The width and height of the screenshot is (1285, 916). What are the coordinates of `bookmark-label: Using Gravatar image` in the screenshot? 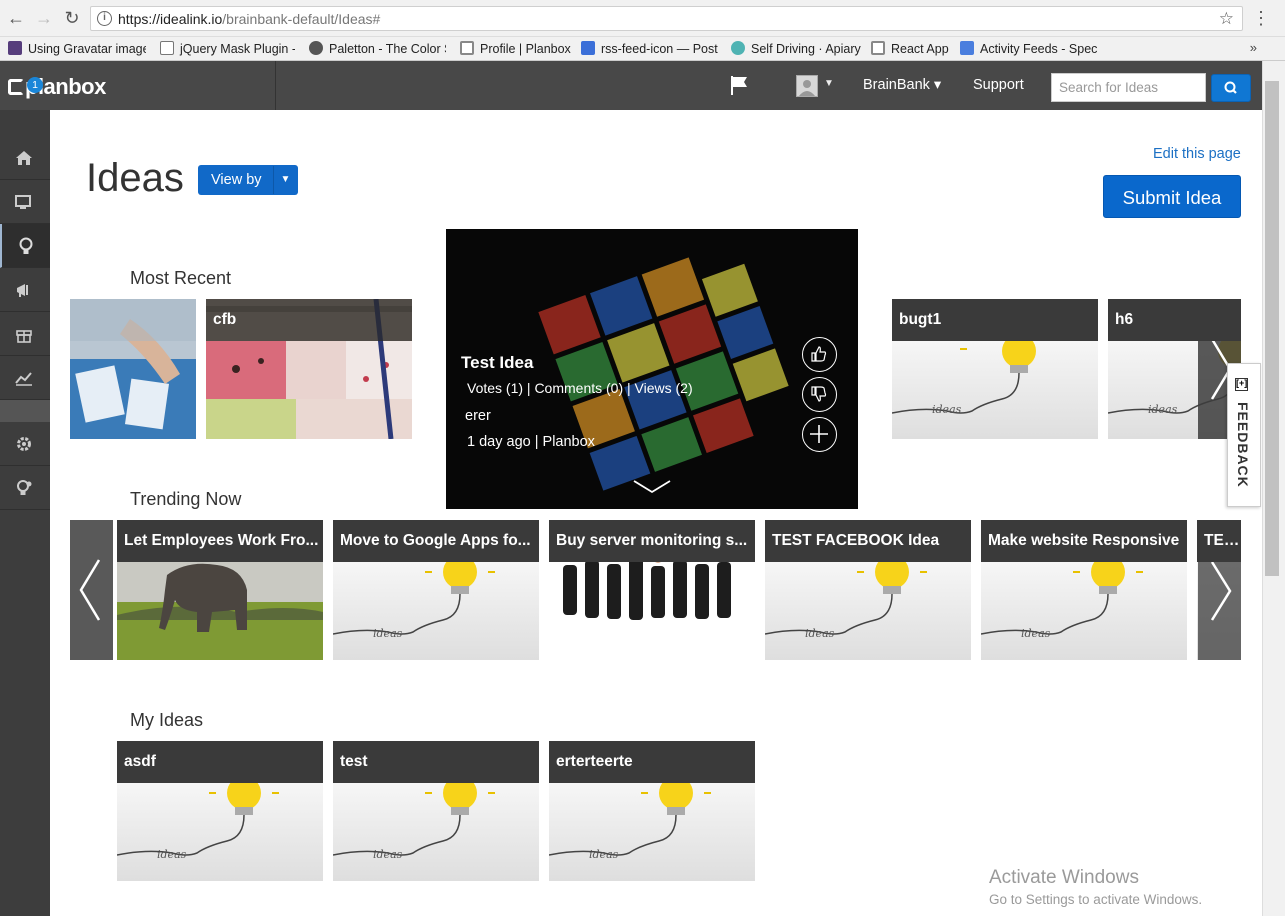 It's located at (87, 49).